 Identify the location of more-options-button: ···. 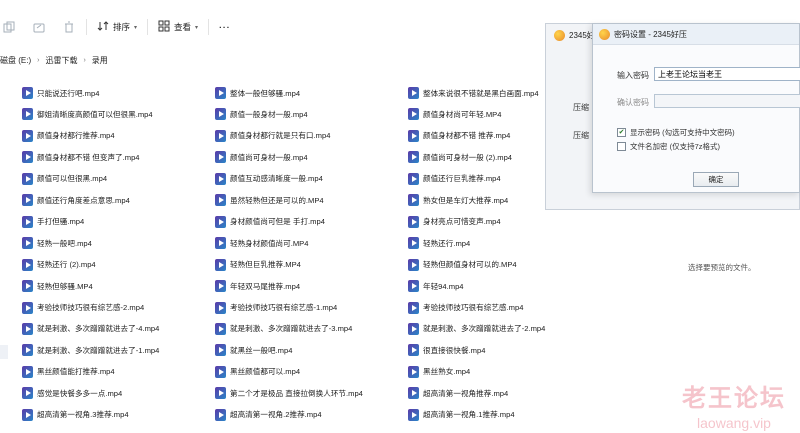
(225, 27).